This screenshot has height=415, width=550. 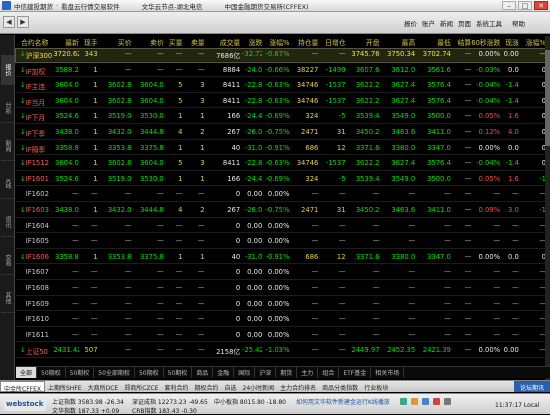 I want to click on sidebar-tab-analysis: 分析, so click(x=7, y=108).